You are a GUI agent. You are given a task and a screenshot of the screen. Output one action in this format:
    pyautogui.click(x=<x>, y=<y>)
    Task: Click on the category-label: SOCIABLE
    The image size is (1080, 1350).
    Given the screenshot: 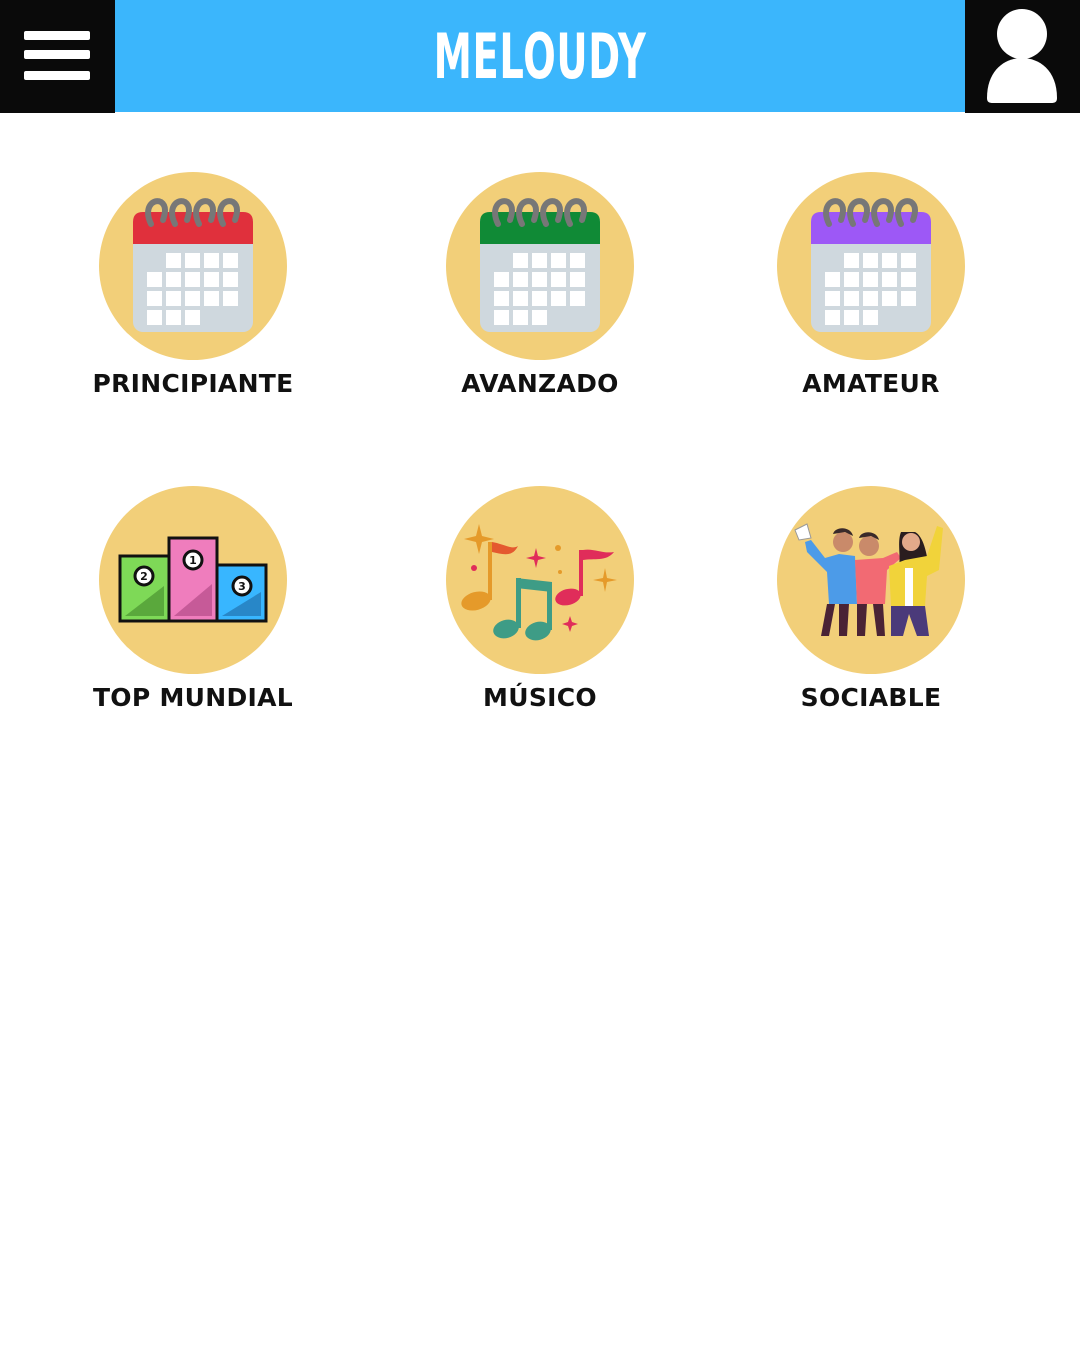 What is the action you would take?
    pyautogui.click(x=871, y=697)
    